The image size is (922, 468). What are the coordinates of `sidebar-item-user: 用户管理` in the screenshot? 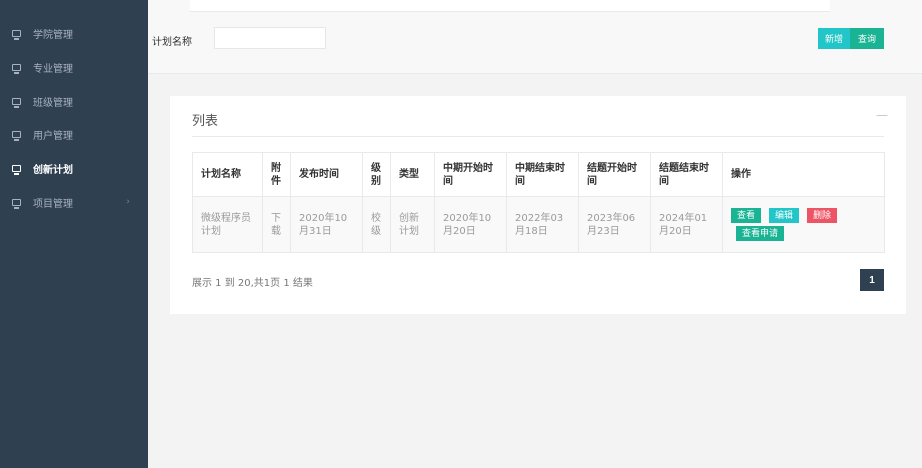 It's located at (74, 134).